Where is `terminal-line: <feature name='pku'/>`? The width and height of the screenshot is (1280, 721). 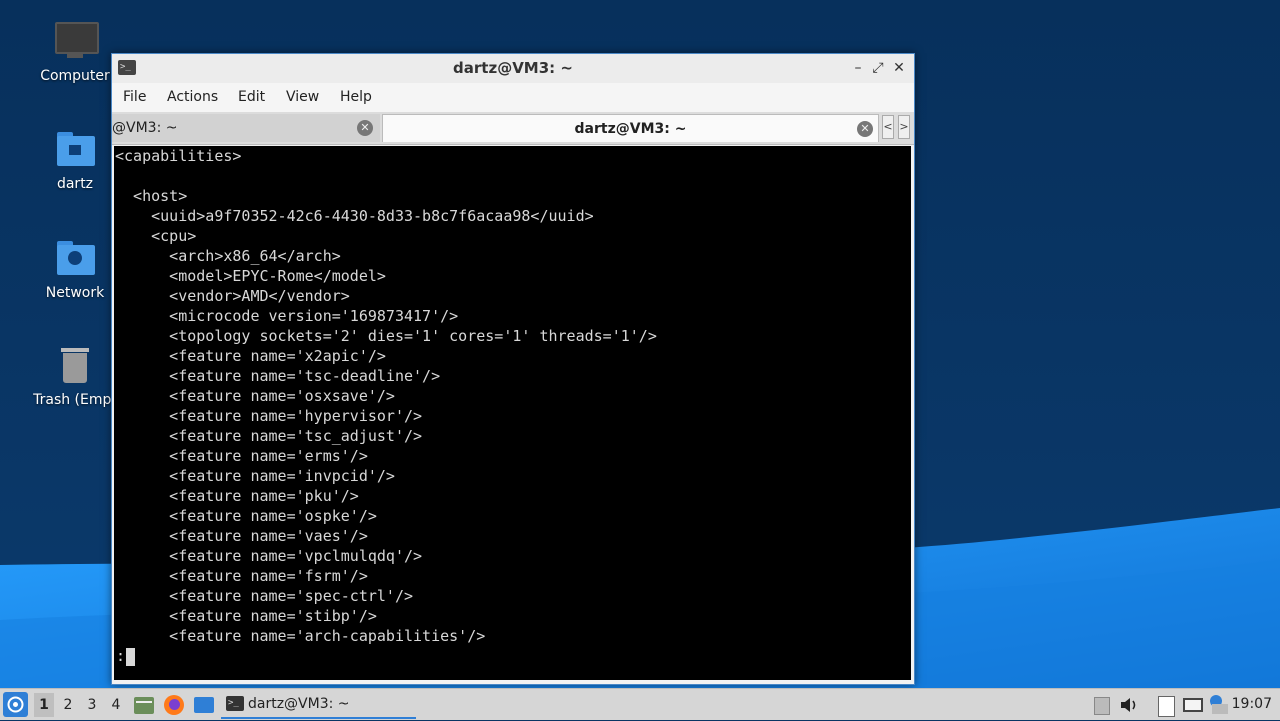
terminal-line: <feature name='pku'/> is located at coordinates (237, 496).